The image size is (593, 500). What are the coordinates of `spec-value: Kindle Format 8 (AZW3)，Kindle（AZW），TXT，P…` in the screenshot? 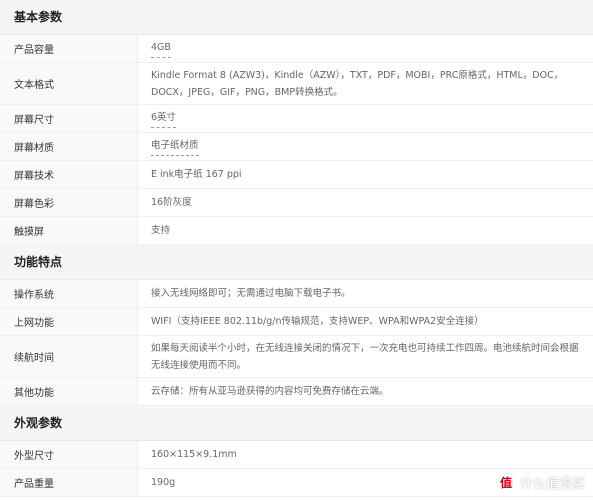 It's located at (357, 83).